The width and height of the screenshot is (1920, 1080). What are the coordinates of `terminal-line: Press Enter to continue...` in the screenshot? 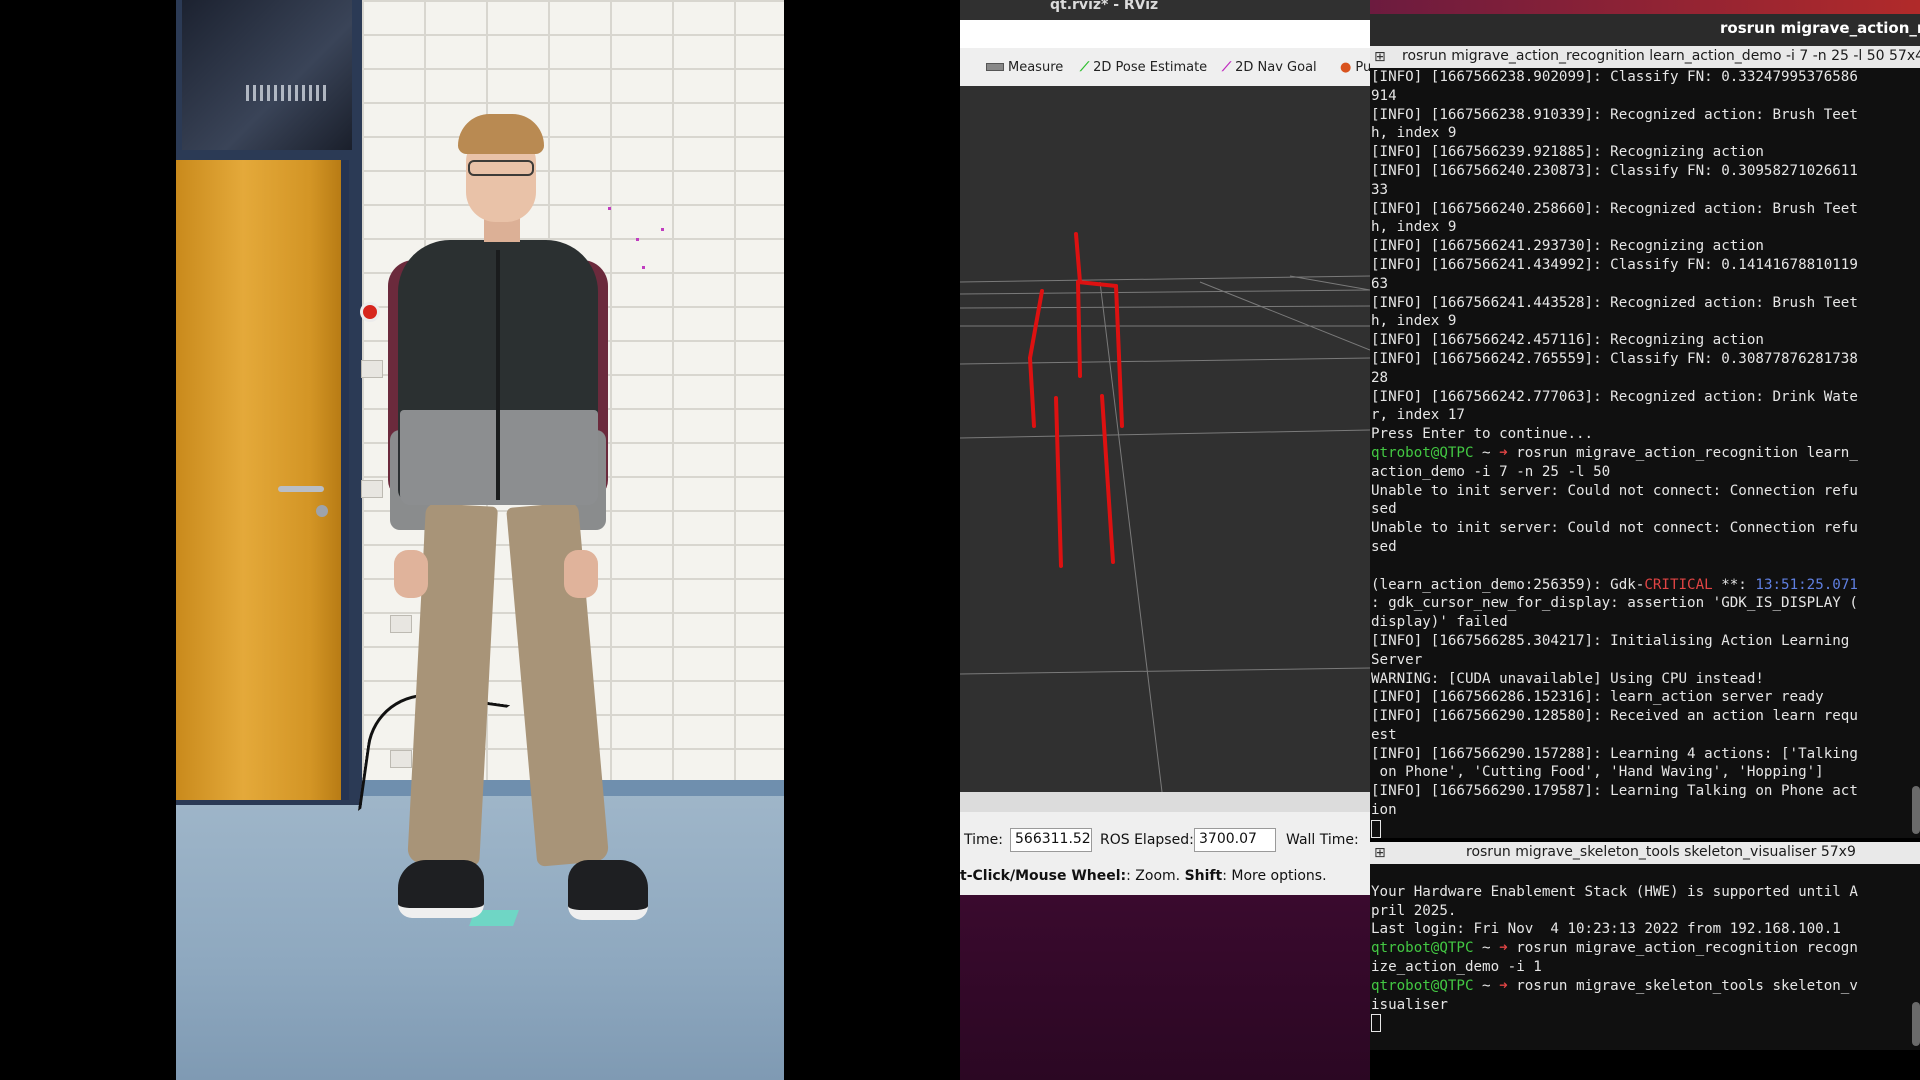 It's located at (1645, 434).